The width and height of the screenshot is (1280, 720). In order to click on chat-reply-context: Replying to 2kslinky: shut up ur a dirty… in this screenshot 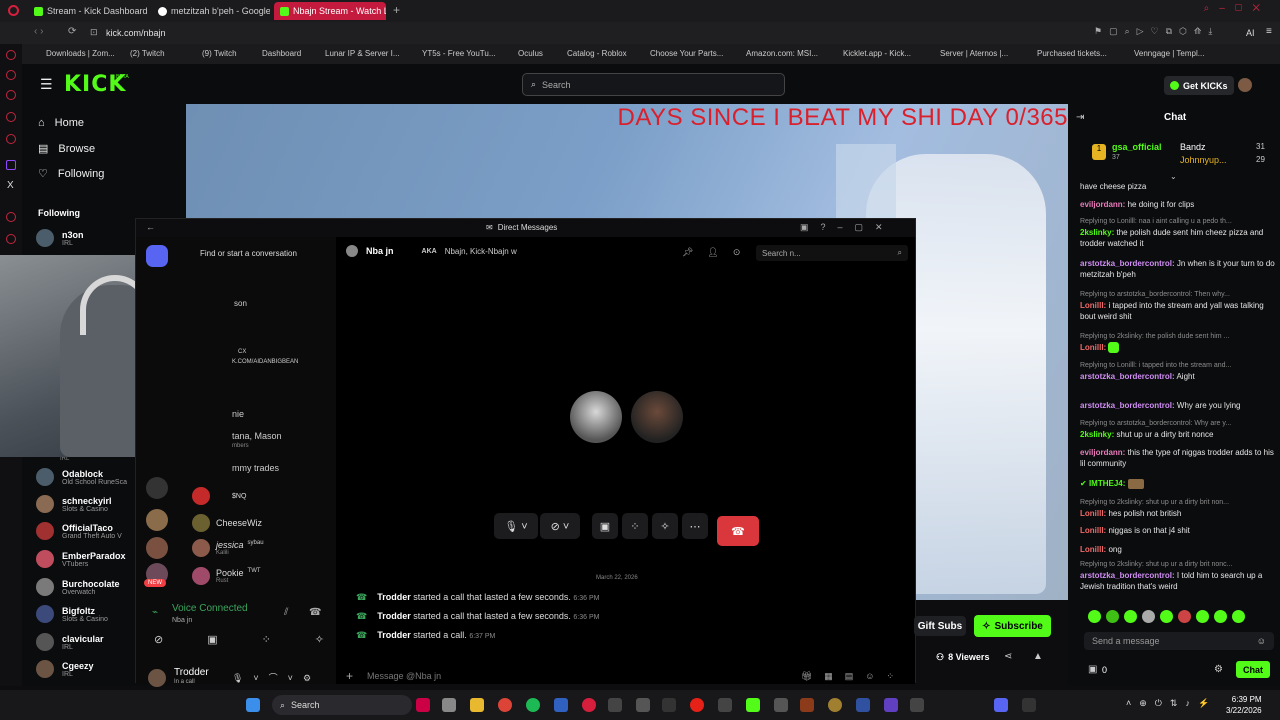, I will do `click(1178, 502)`.